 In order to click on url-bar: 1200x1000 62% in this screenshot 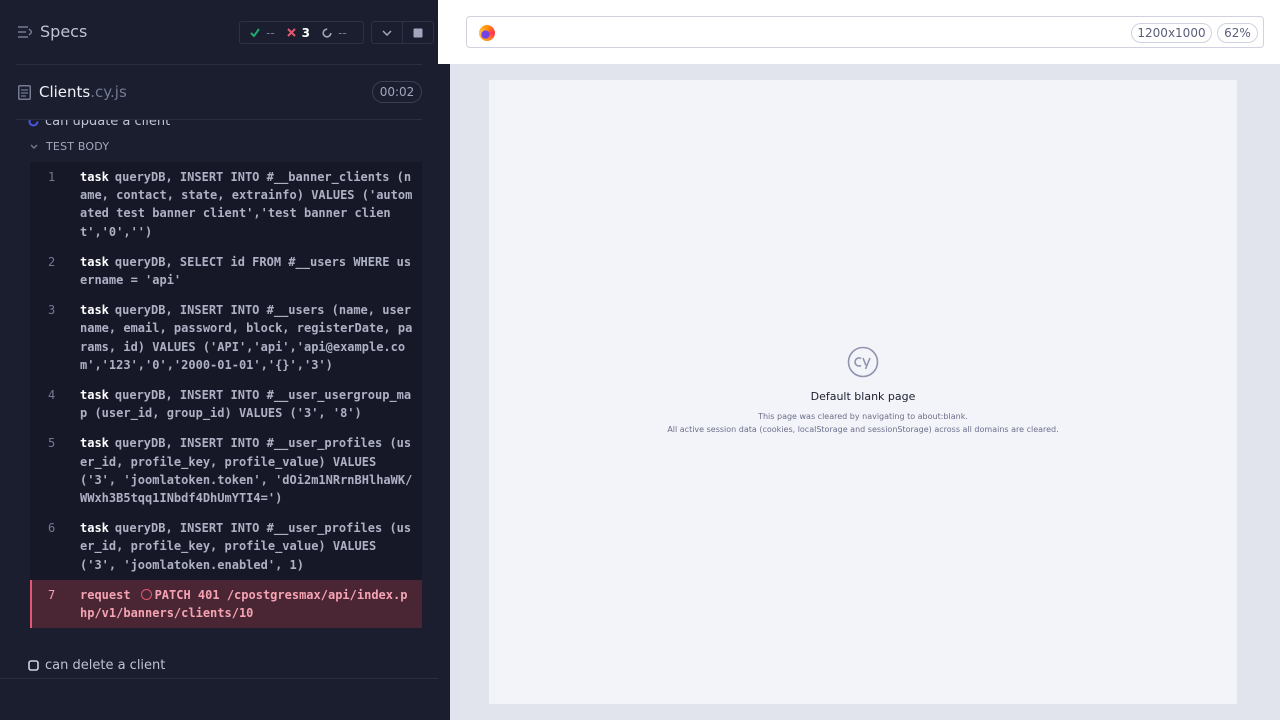, I will do `click(865, 32)`.